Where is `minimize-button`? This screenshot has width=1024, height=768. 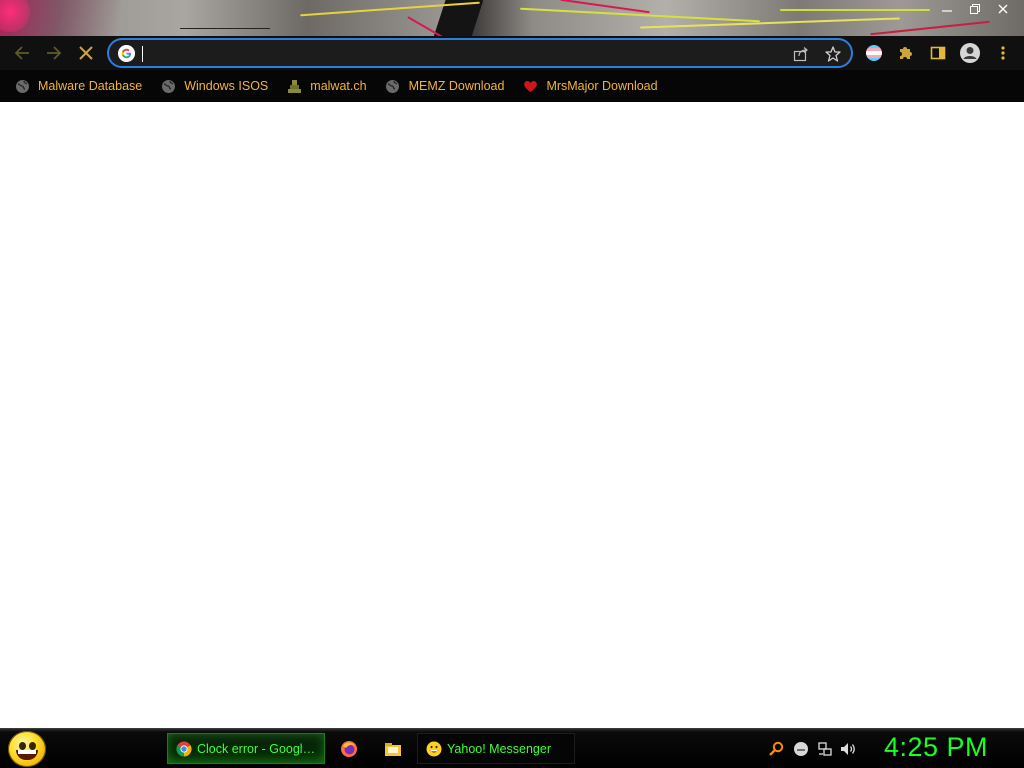
minimize-button is located at coordinates (947, 9).